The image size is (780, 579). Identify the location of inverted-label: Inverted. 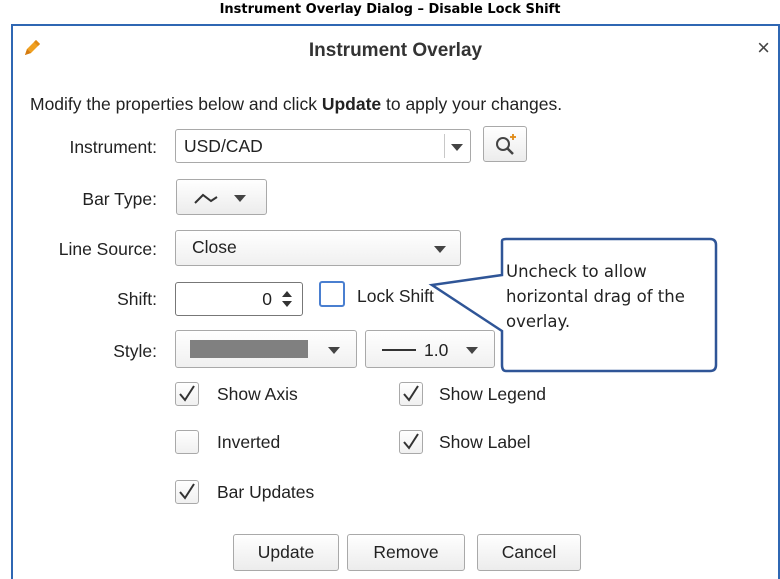
(249, 442).